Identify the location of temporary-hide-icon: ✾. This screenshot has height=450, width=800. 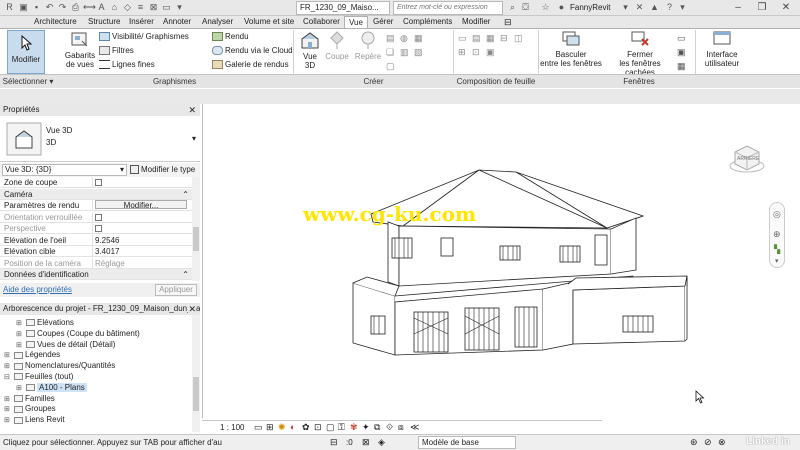
(354, 427).